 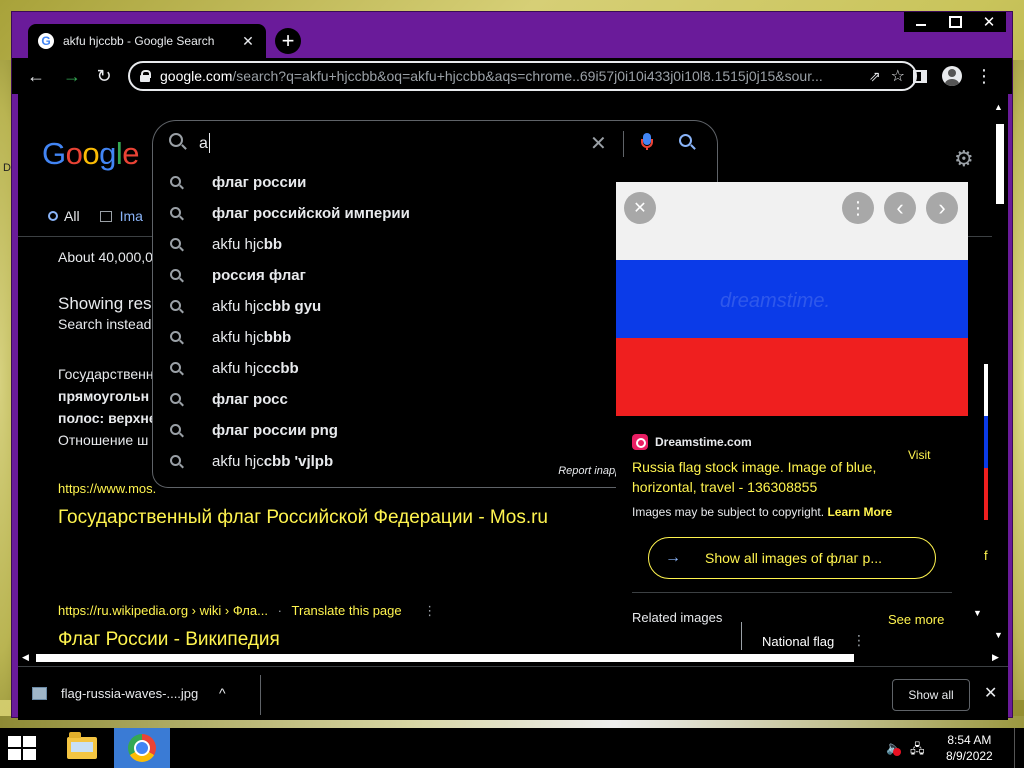 I want to click on download-separator, so click(x=260, y=695).